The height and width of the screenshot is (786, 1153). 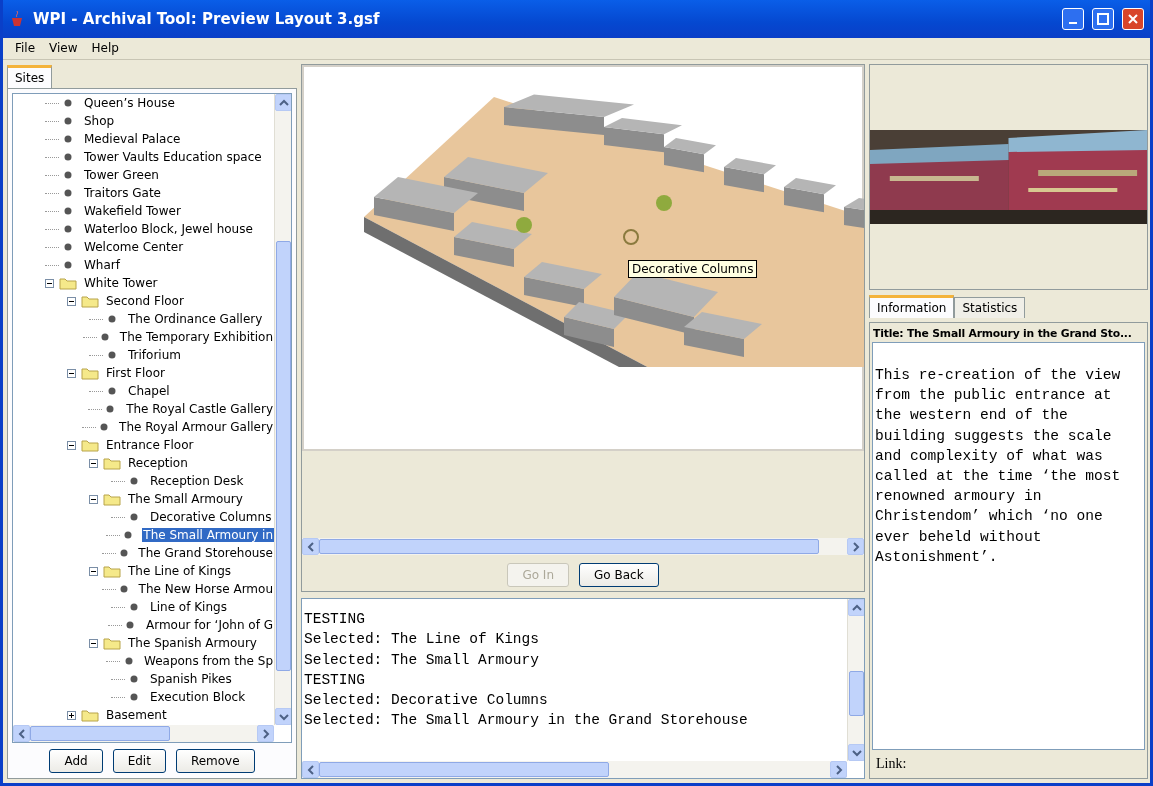 I want to click on tab: Information, so click(x=912, y=306).